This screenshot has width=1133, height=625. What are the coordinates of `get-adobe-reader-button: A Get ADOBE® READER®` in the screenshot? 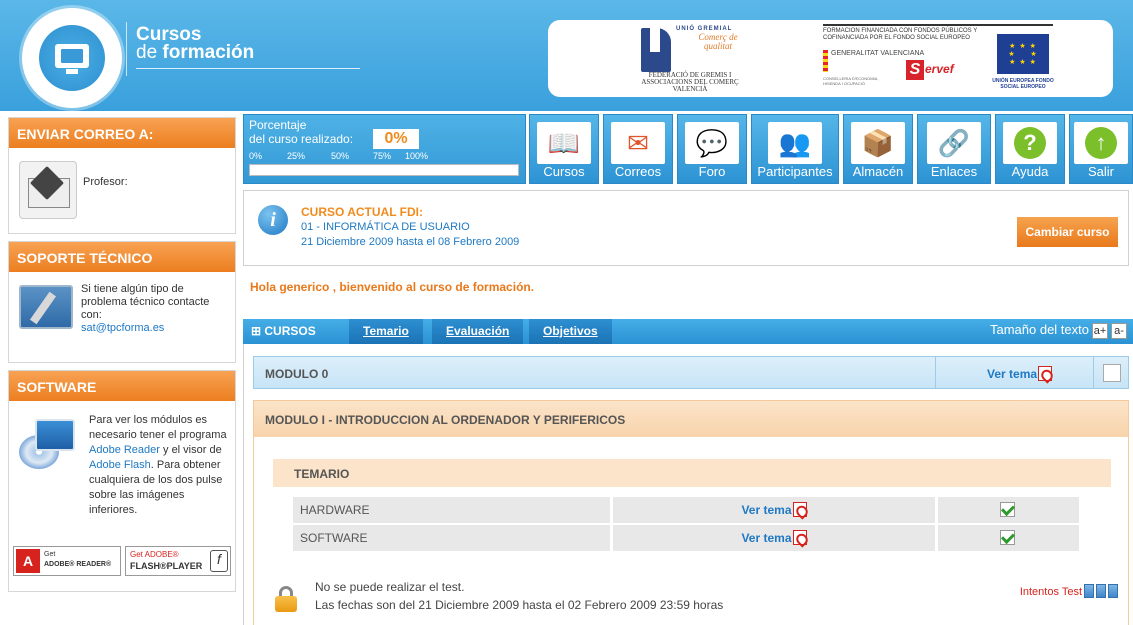 It's located at (67, 561).